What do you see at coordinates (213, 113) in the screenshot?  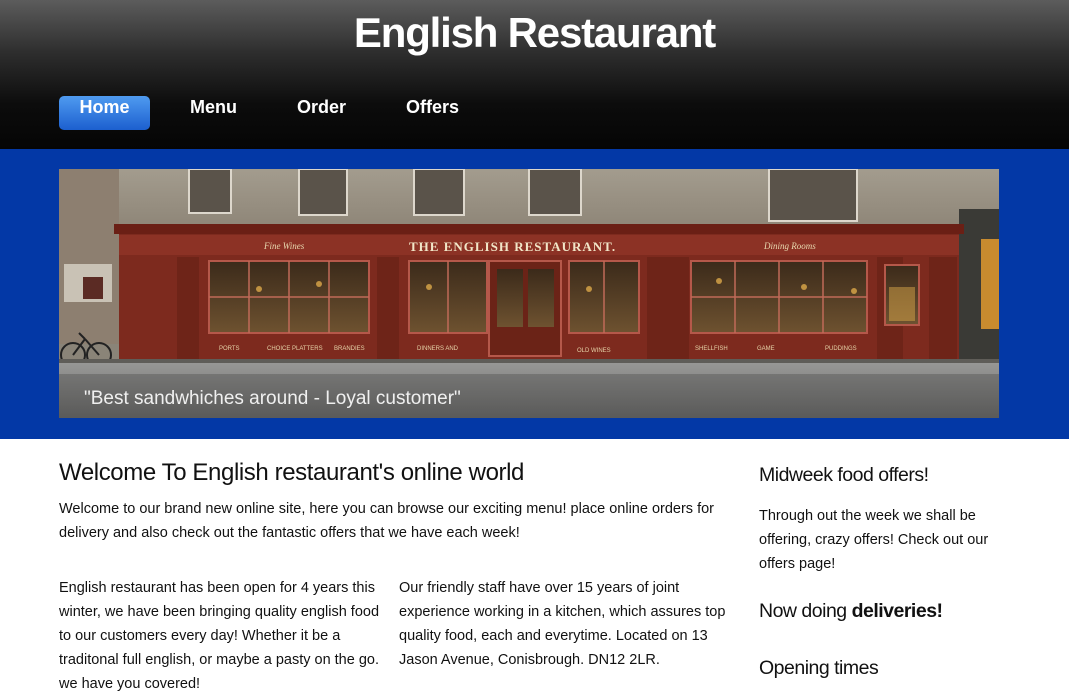 I see `nav-menu: Menu` at bounding box center [213, 113].